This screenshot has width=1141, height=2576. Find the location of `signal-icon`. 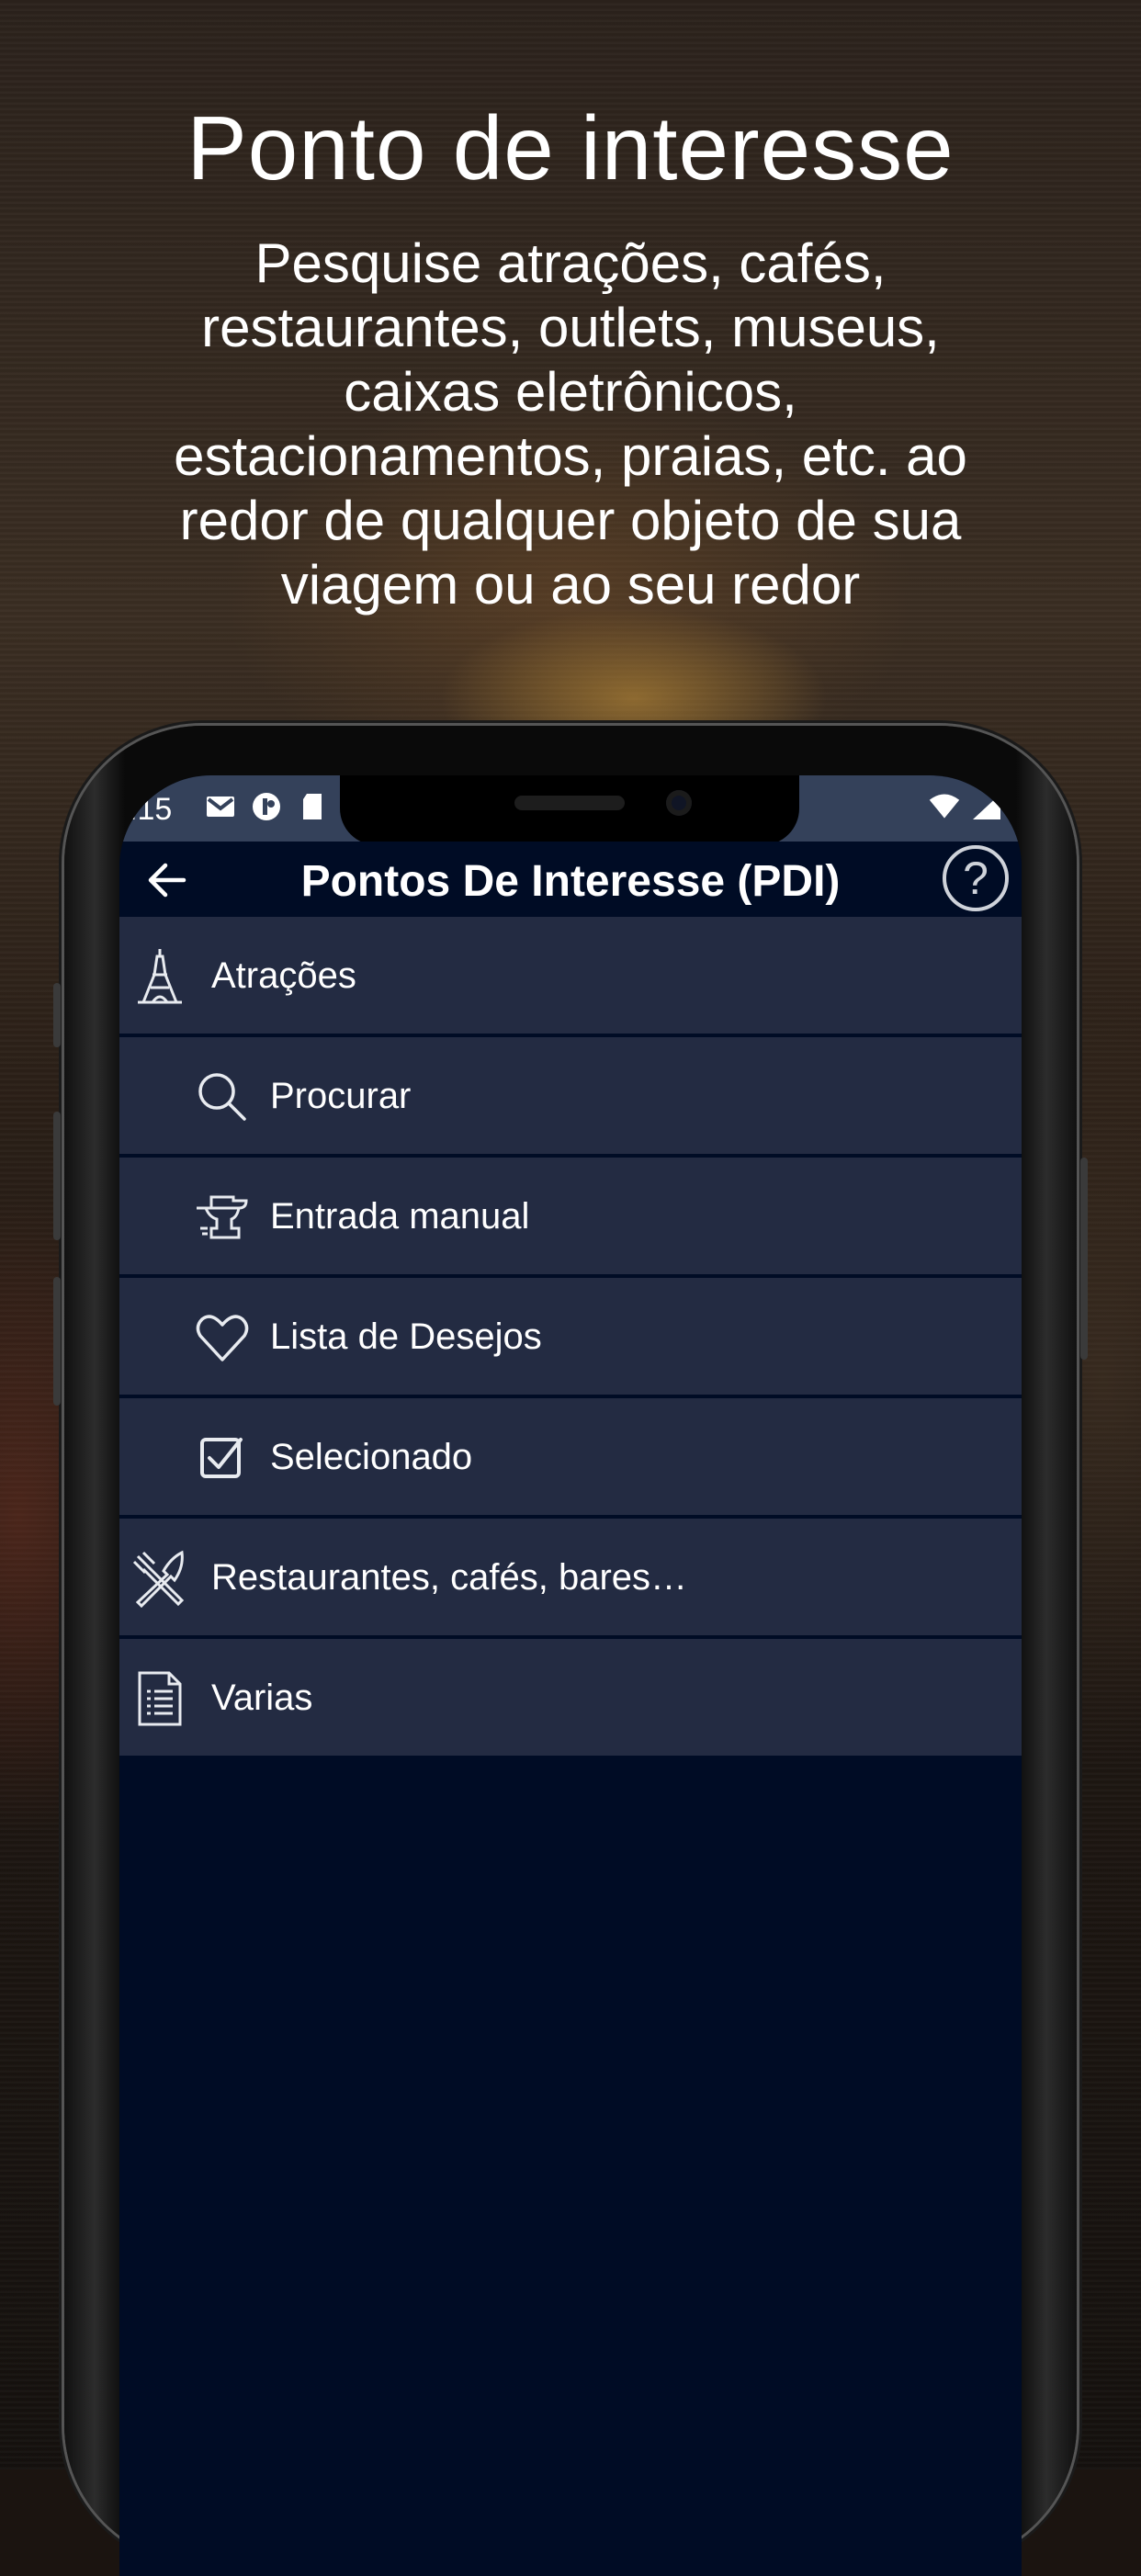

signal-icon is located at coordinates (986, 806).